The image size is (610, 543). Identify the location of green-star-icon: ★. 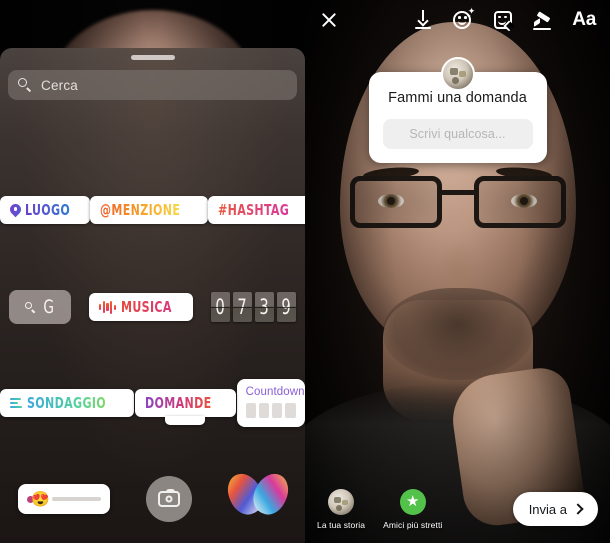
(412, 501).